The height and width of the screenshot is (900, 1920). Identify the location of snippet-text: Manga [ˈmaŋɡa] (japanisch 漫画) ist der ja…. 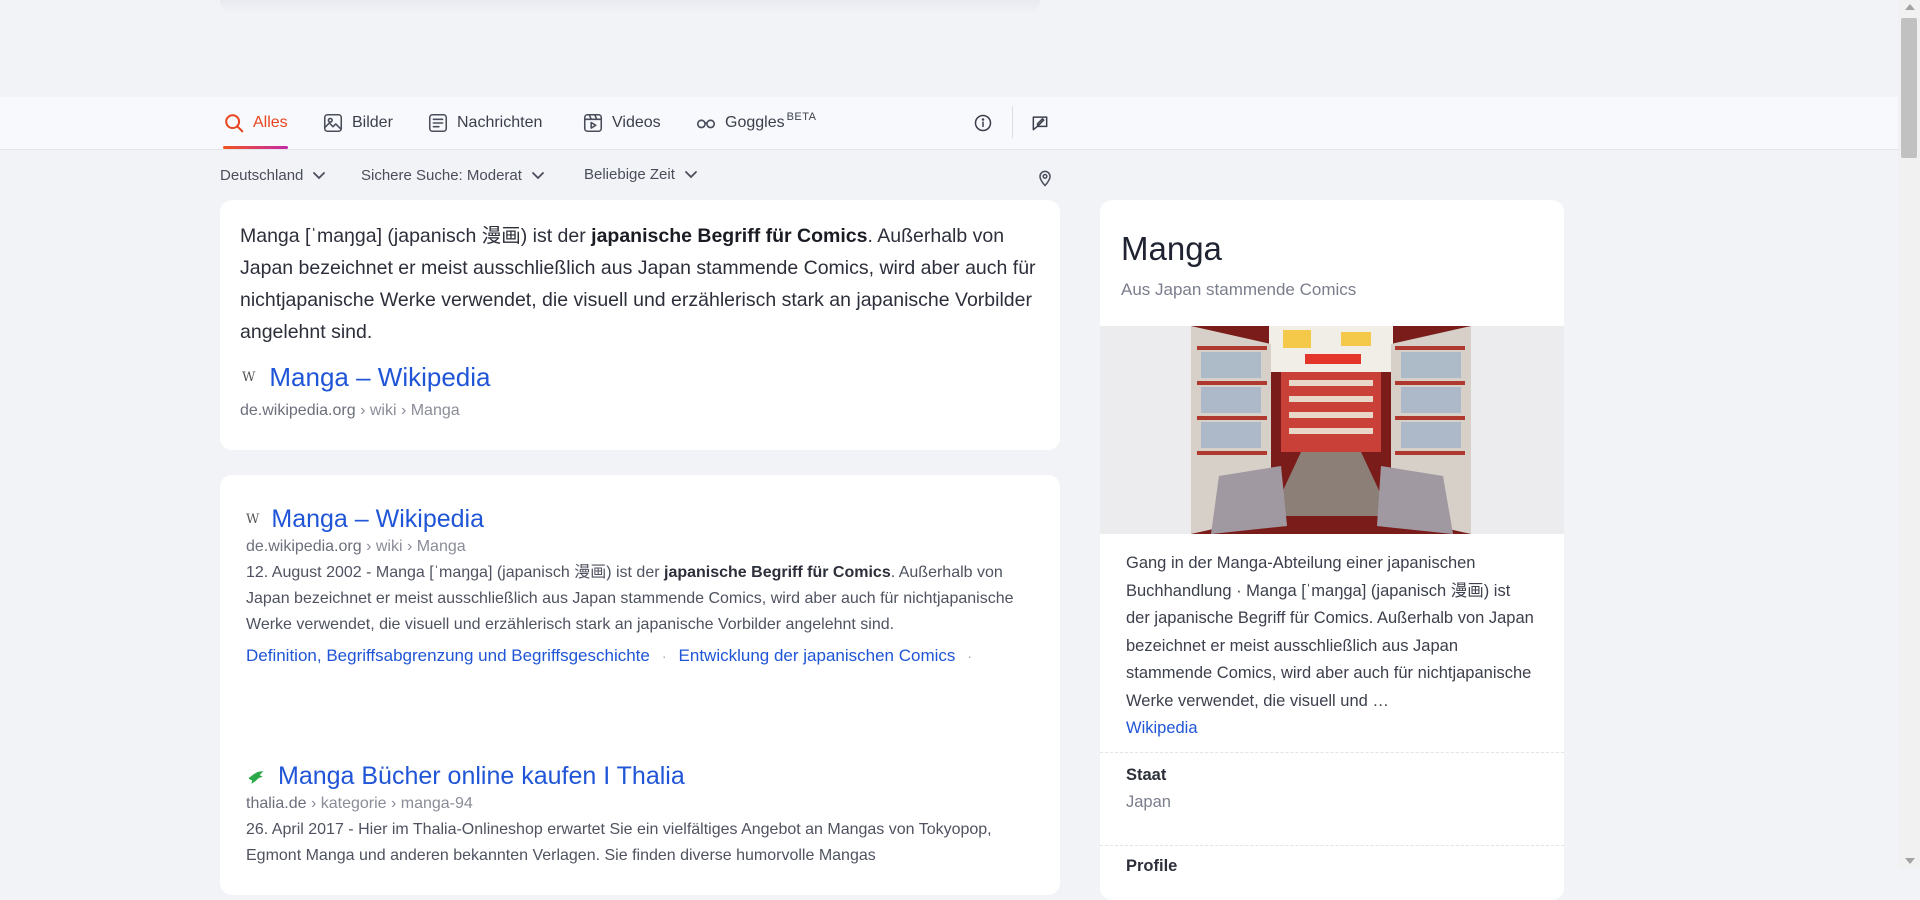
(638, 284).